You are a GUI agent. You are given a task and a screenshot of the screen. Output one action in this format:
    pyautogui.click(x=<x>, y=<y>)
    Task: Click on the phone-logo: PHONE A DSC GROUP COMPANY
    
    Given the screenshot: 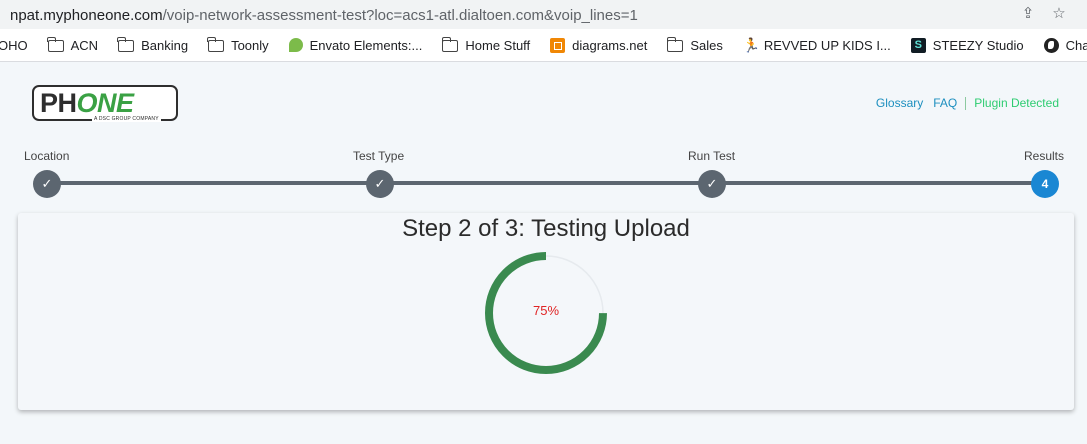 What is the action you would take?
    pyautogui.click(x=105, y=103)
    